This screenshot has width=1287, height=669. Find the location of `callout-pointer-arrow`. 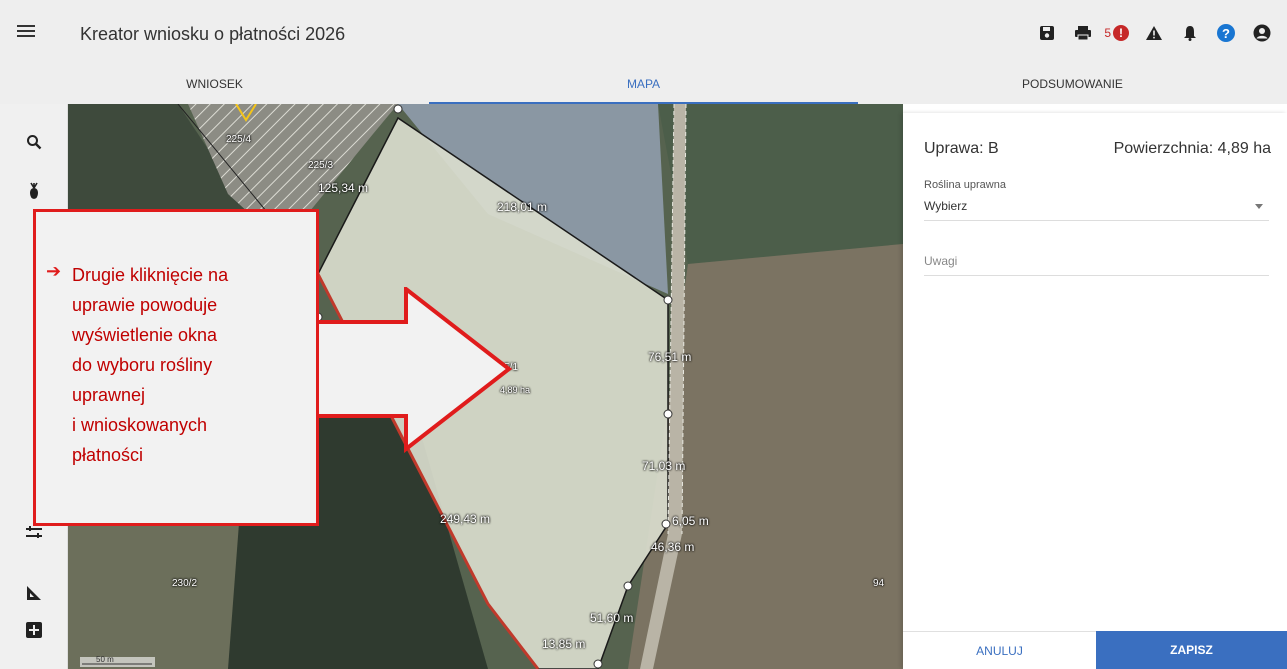

callout-pointer-arrow is located at coordinates (413, 370).